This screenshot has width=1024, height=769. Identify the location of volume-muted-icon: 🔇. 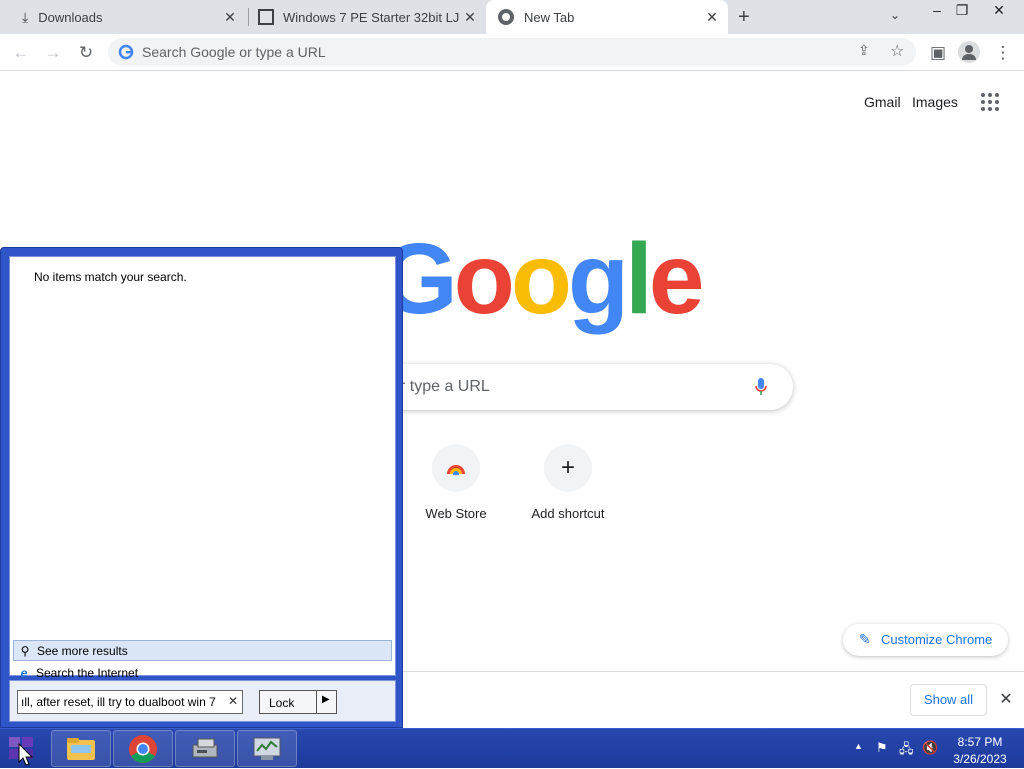
(930, 748).